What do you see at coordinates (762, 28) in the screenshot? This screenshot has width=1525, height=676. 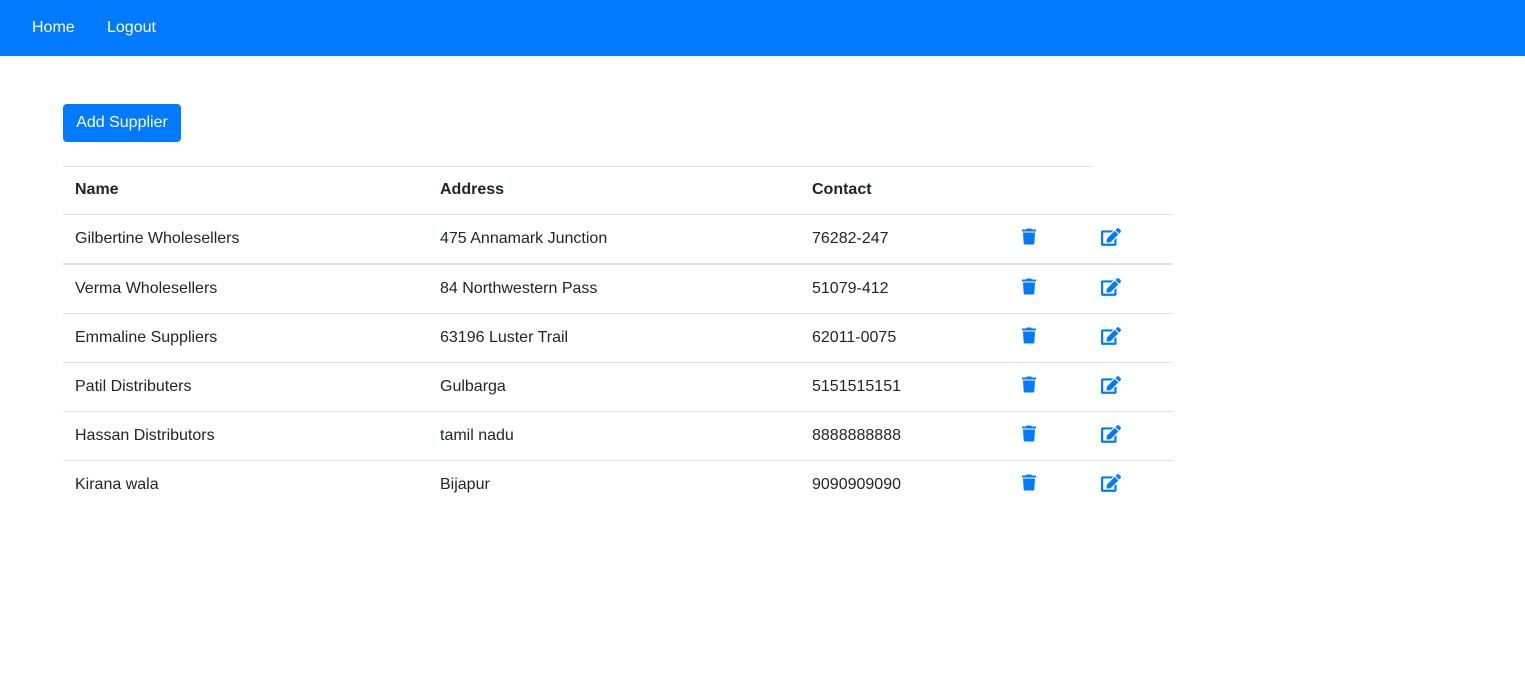 I see `top-navbar: Home Logout` at bounding box center [762, 28].